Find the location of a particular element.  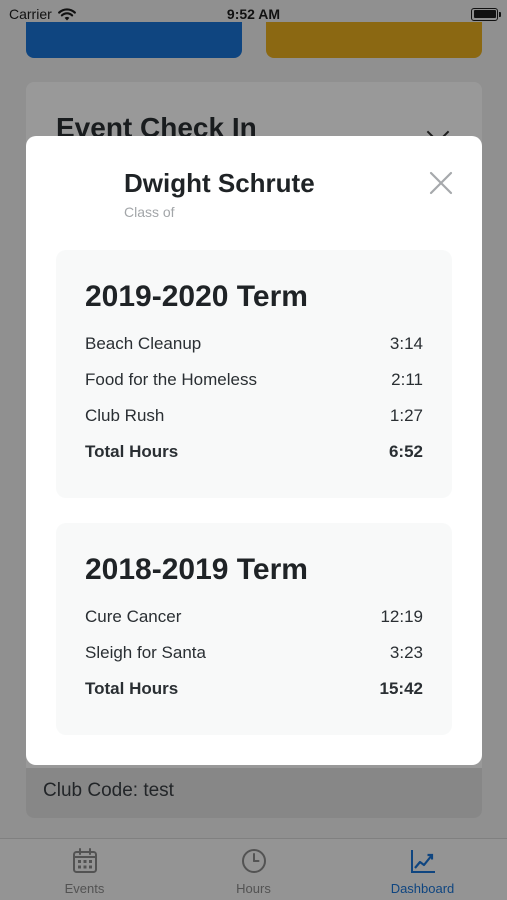

status-left: Carrier is located at coordinates (42, 14).